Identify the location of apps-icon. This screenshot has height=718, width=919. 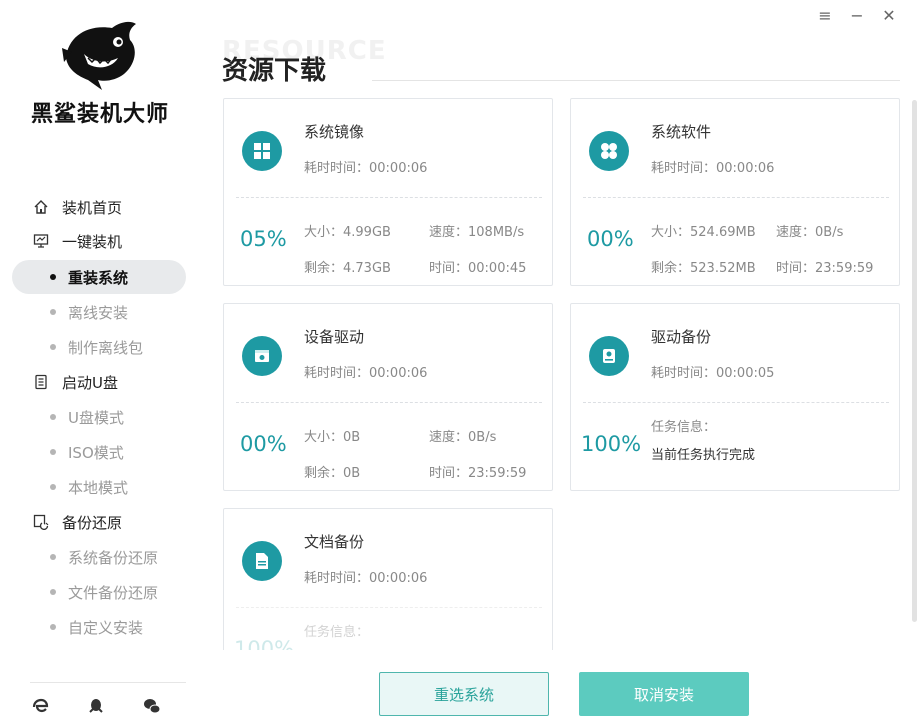
(609, 151).